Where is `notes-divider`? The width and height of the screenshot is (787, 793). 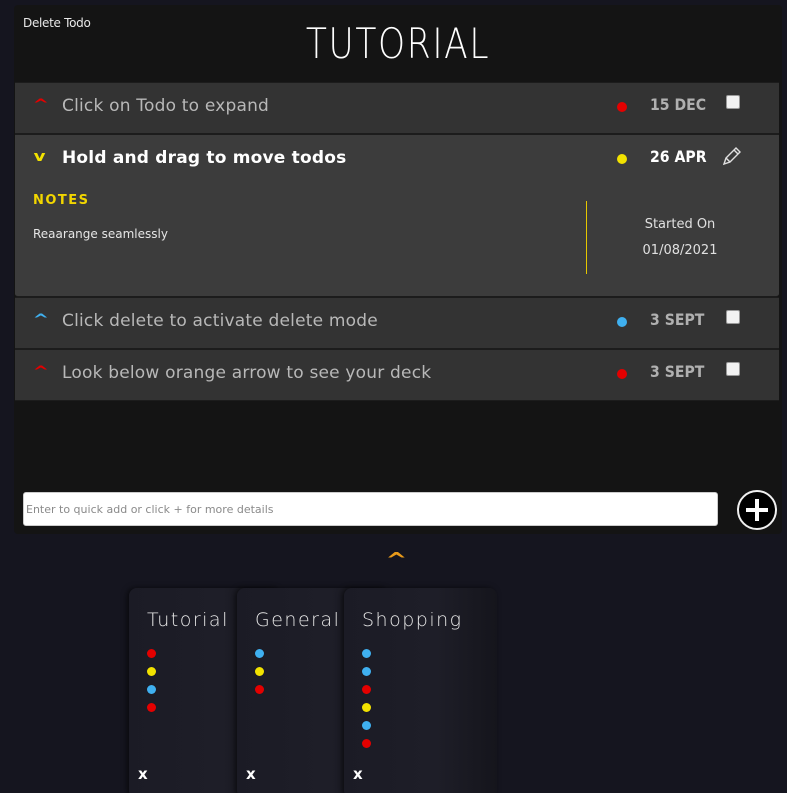
notes-divider is located at coordinates (586, 237).